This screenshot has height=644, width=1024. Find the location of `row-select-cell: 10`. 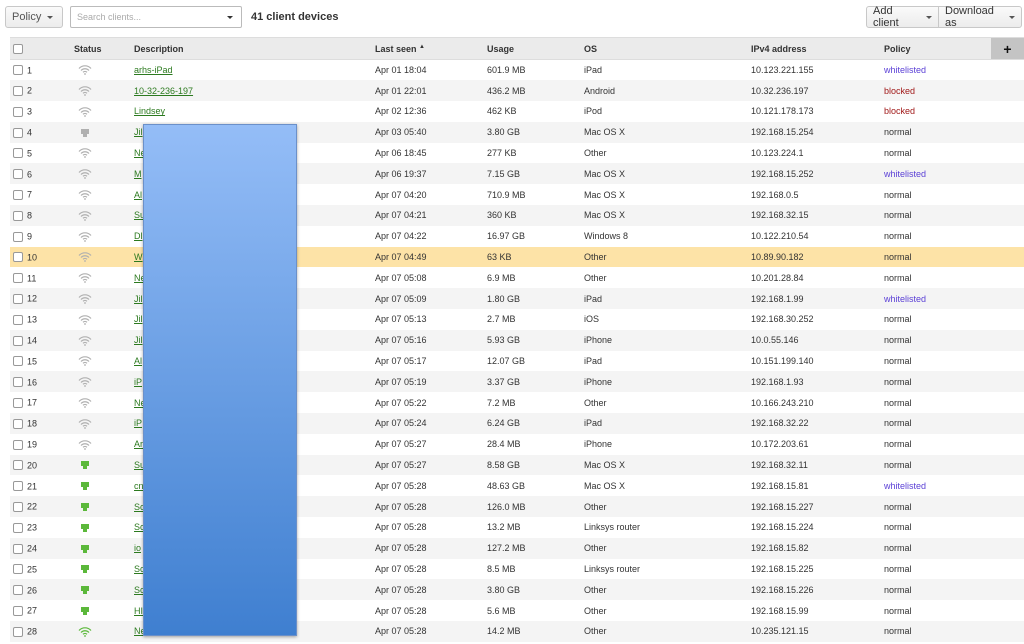

row-select-cell: 10 is located at coordinates (39, 257).